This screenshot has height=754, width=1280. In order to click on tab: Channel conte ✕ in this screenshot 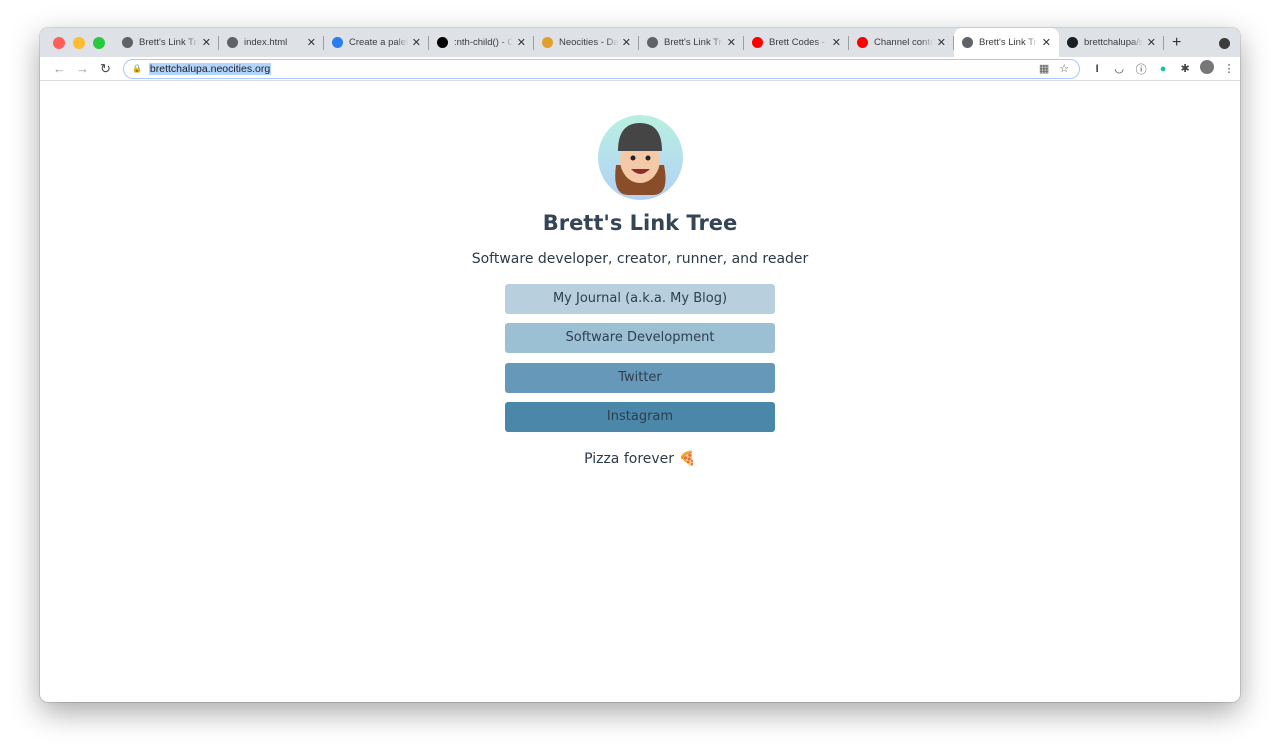, I will do `click(901, 42)`.